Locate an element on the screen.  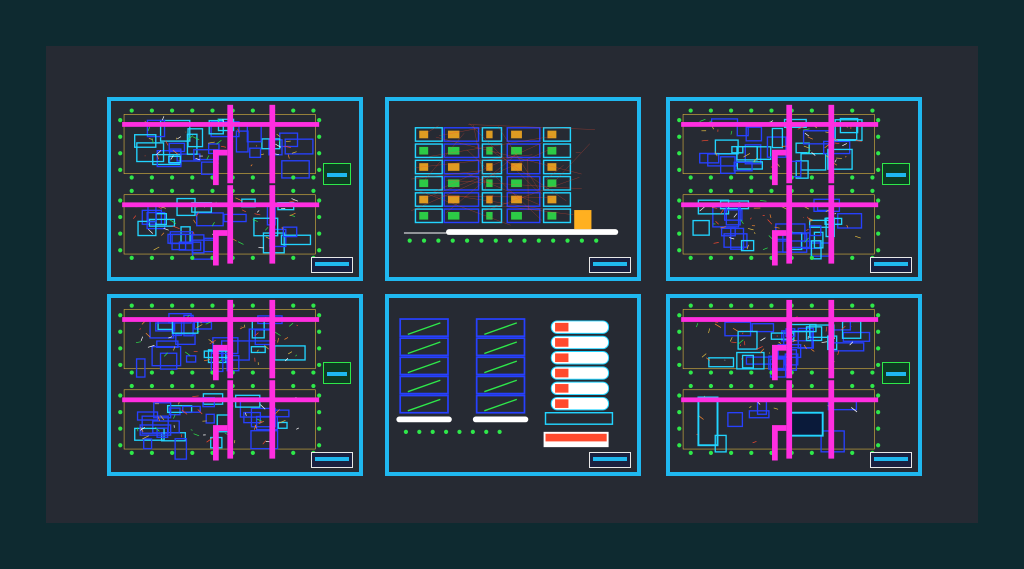
elevation-drawing is located at coordinates (511, 183).